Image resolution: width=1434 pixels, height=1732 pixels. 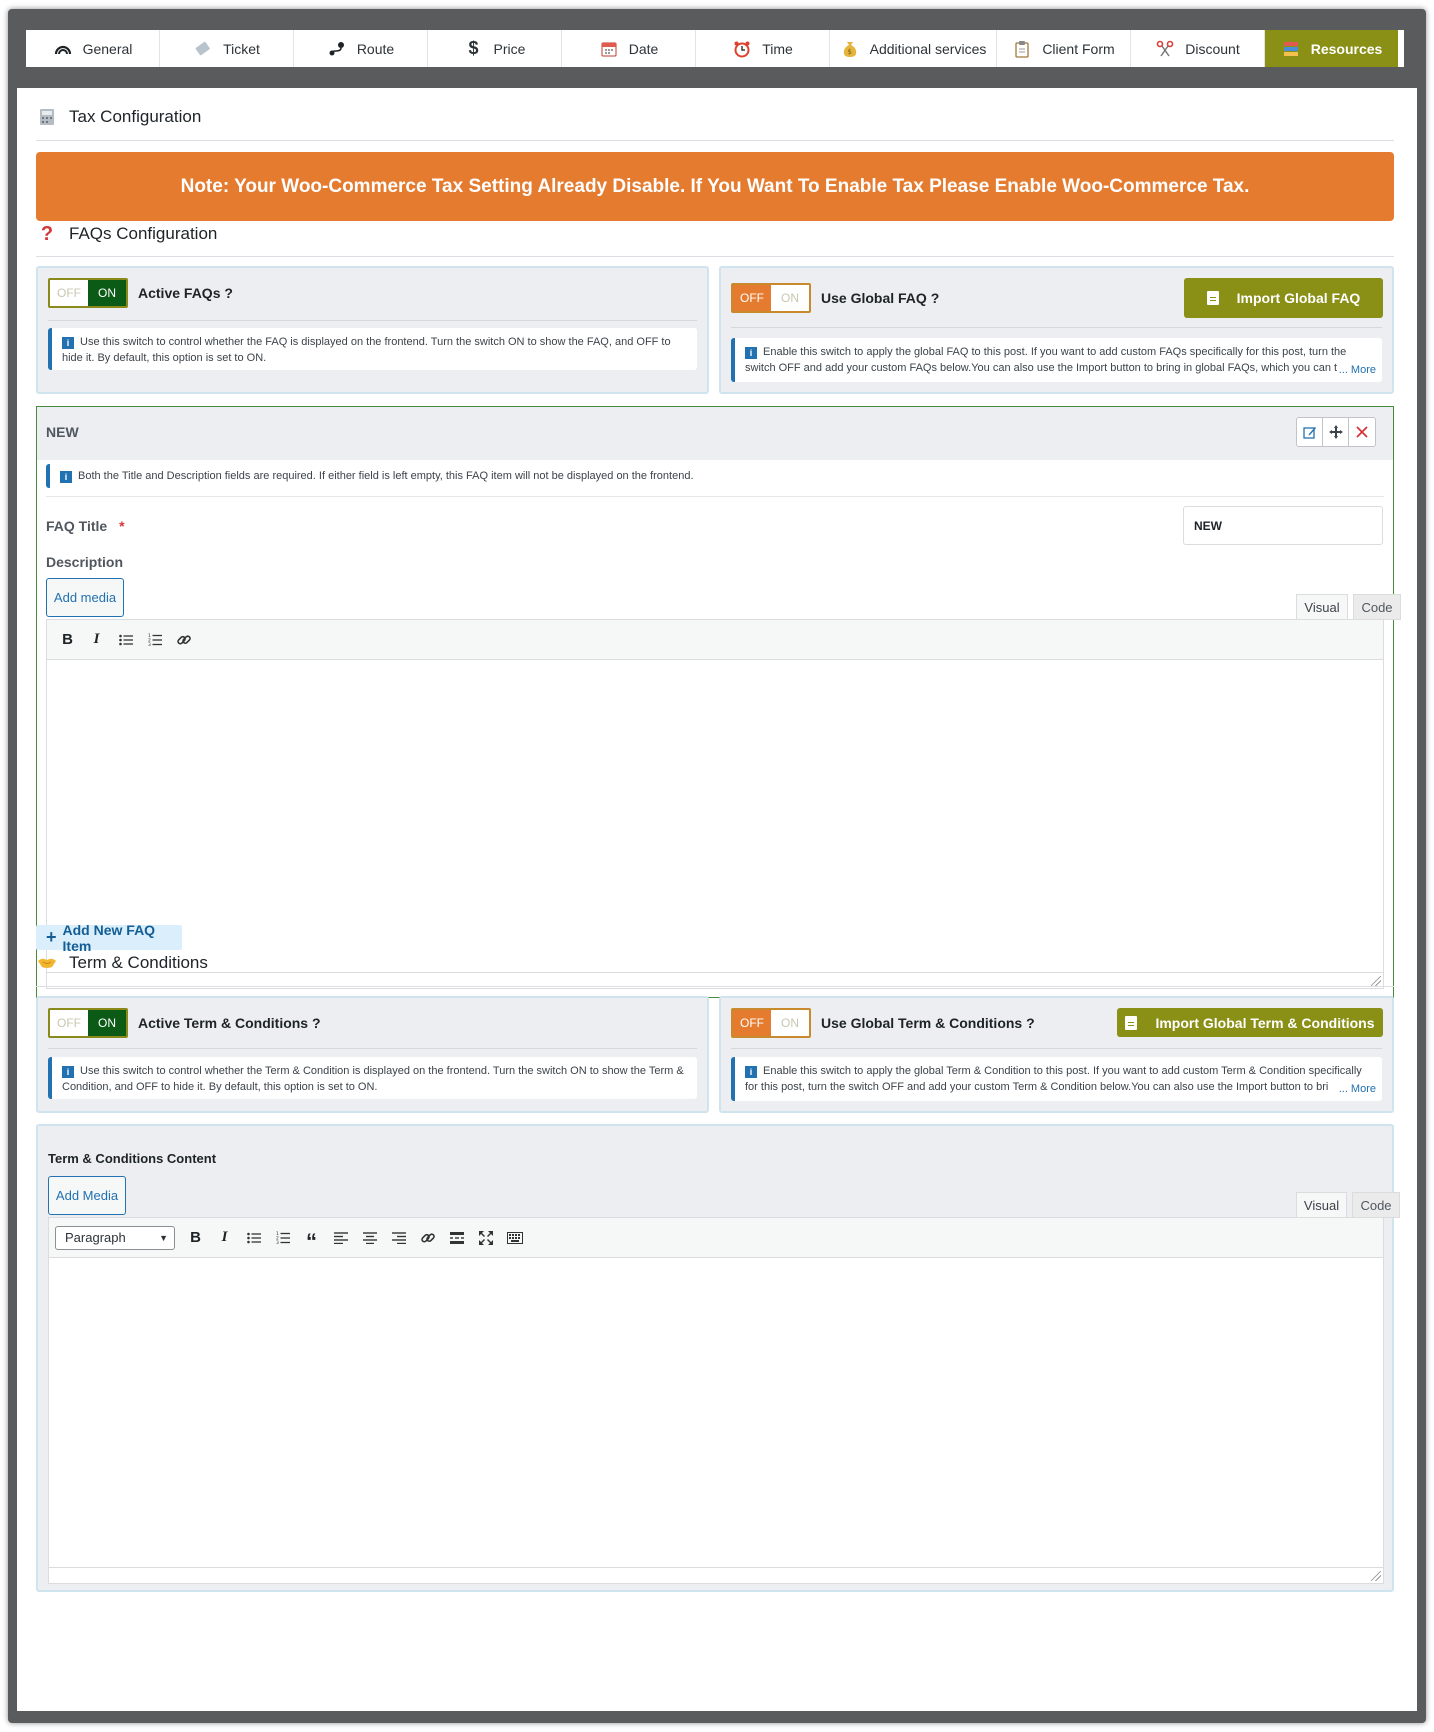 I want to click on align-right-icon, so click(x=398, y=1238).